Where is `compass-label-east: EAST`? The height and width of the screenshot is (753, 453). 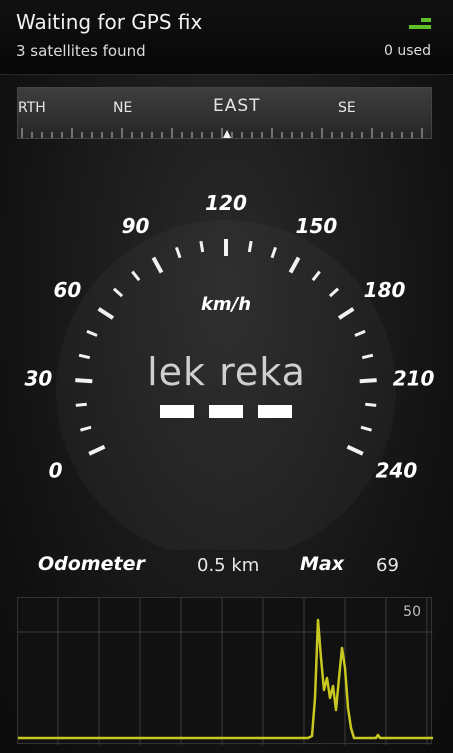 compass-label-east: EAST is located at coordinates (237, 106).